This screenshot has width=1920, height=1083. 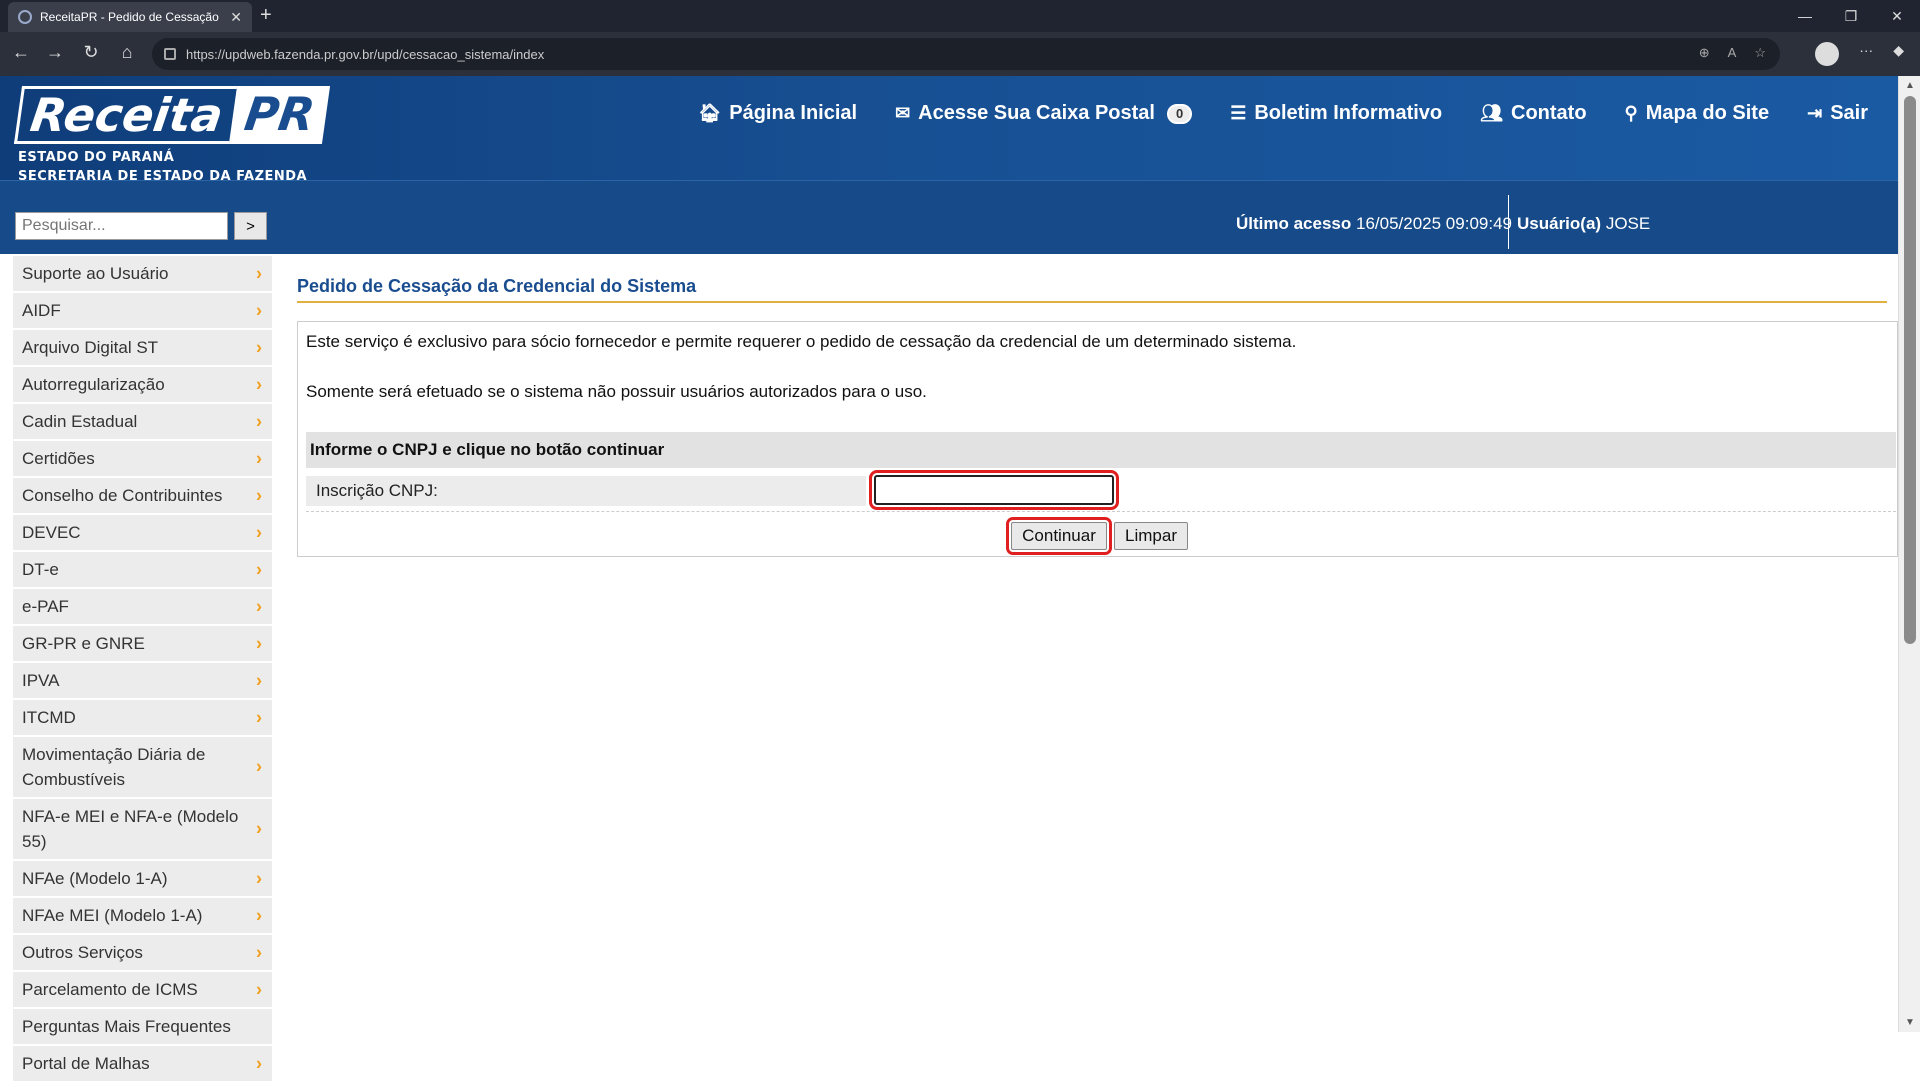 What do you see at coordinates (93, 384) in the screenshot?
I see `sidebar-item-label: Autorregularização` at bounding box center [93, 384].